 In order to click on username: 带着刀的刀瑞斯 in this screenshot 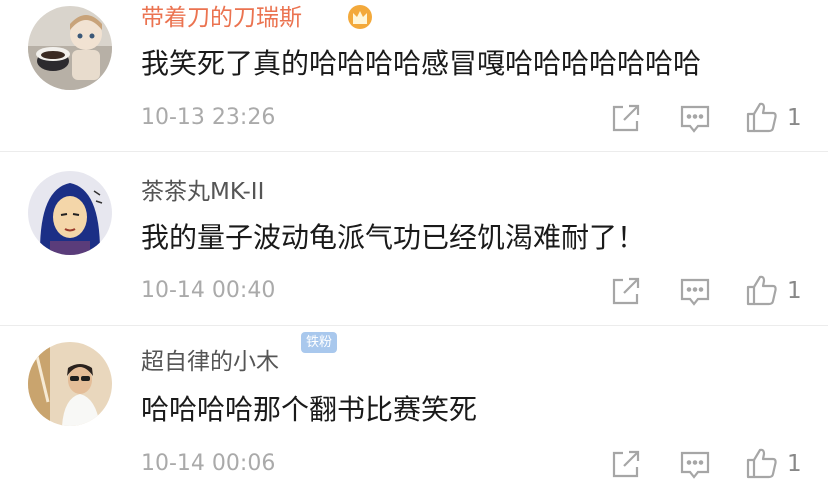, I will do `click(221, 18)`.